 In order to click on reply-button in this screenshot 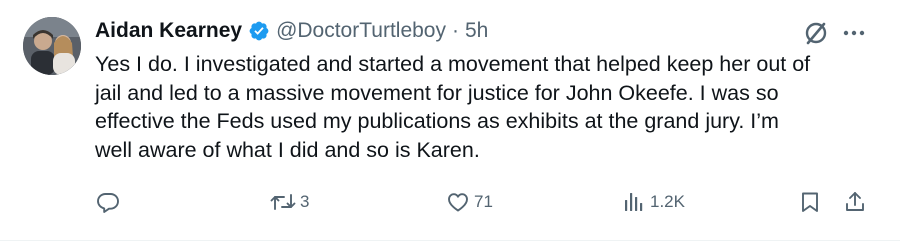, I will do `click(110, 202)`.